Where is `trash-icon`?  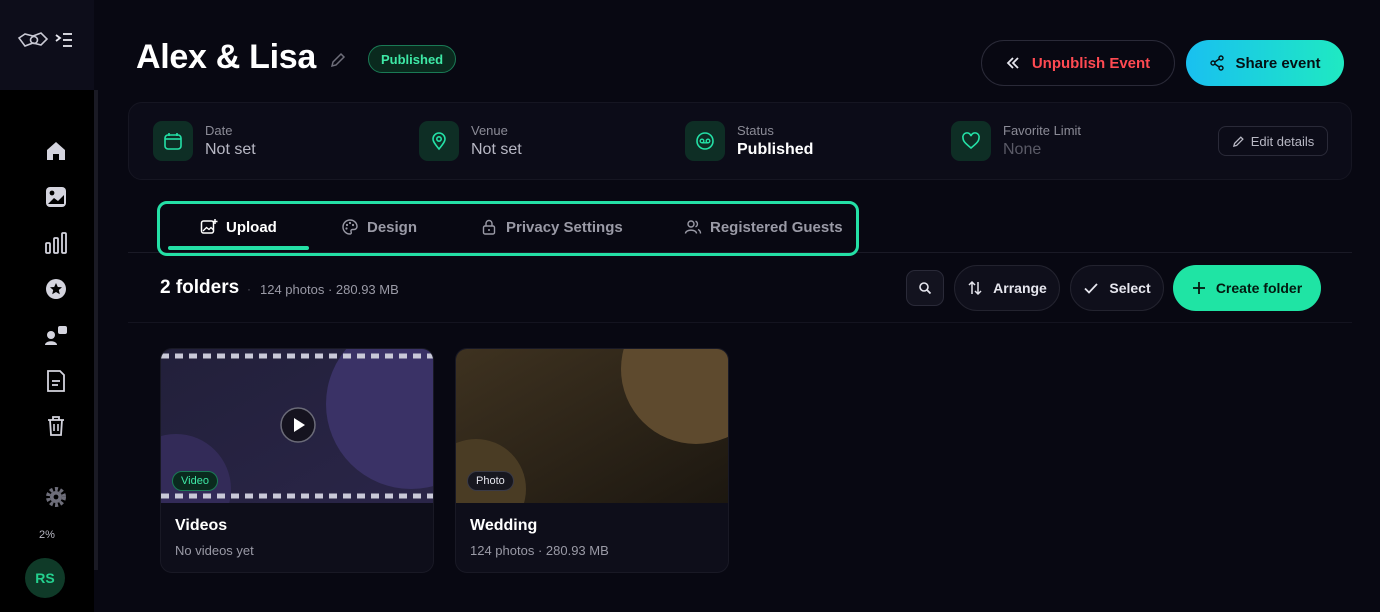
trash-icon is located at coordinates (56, 426).